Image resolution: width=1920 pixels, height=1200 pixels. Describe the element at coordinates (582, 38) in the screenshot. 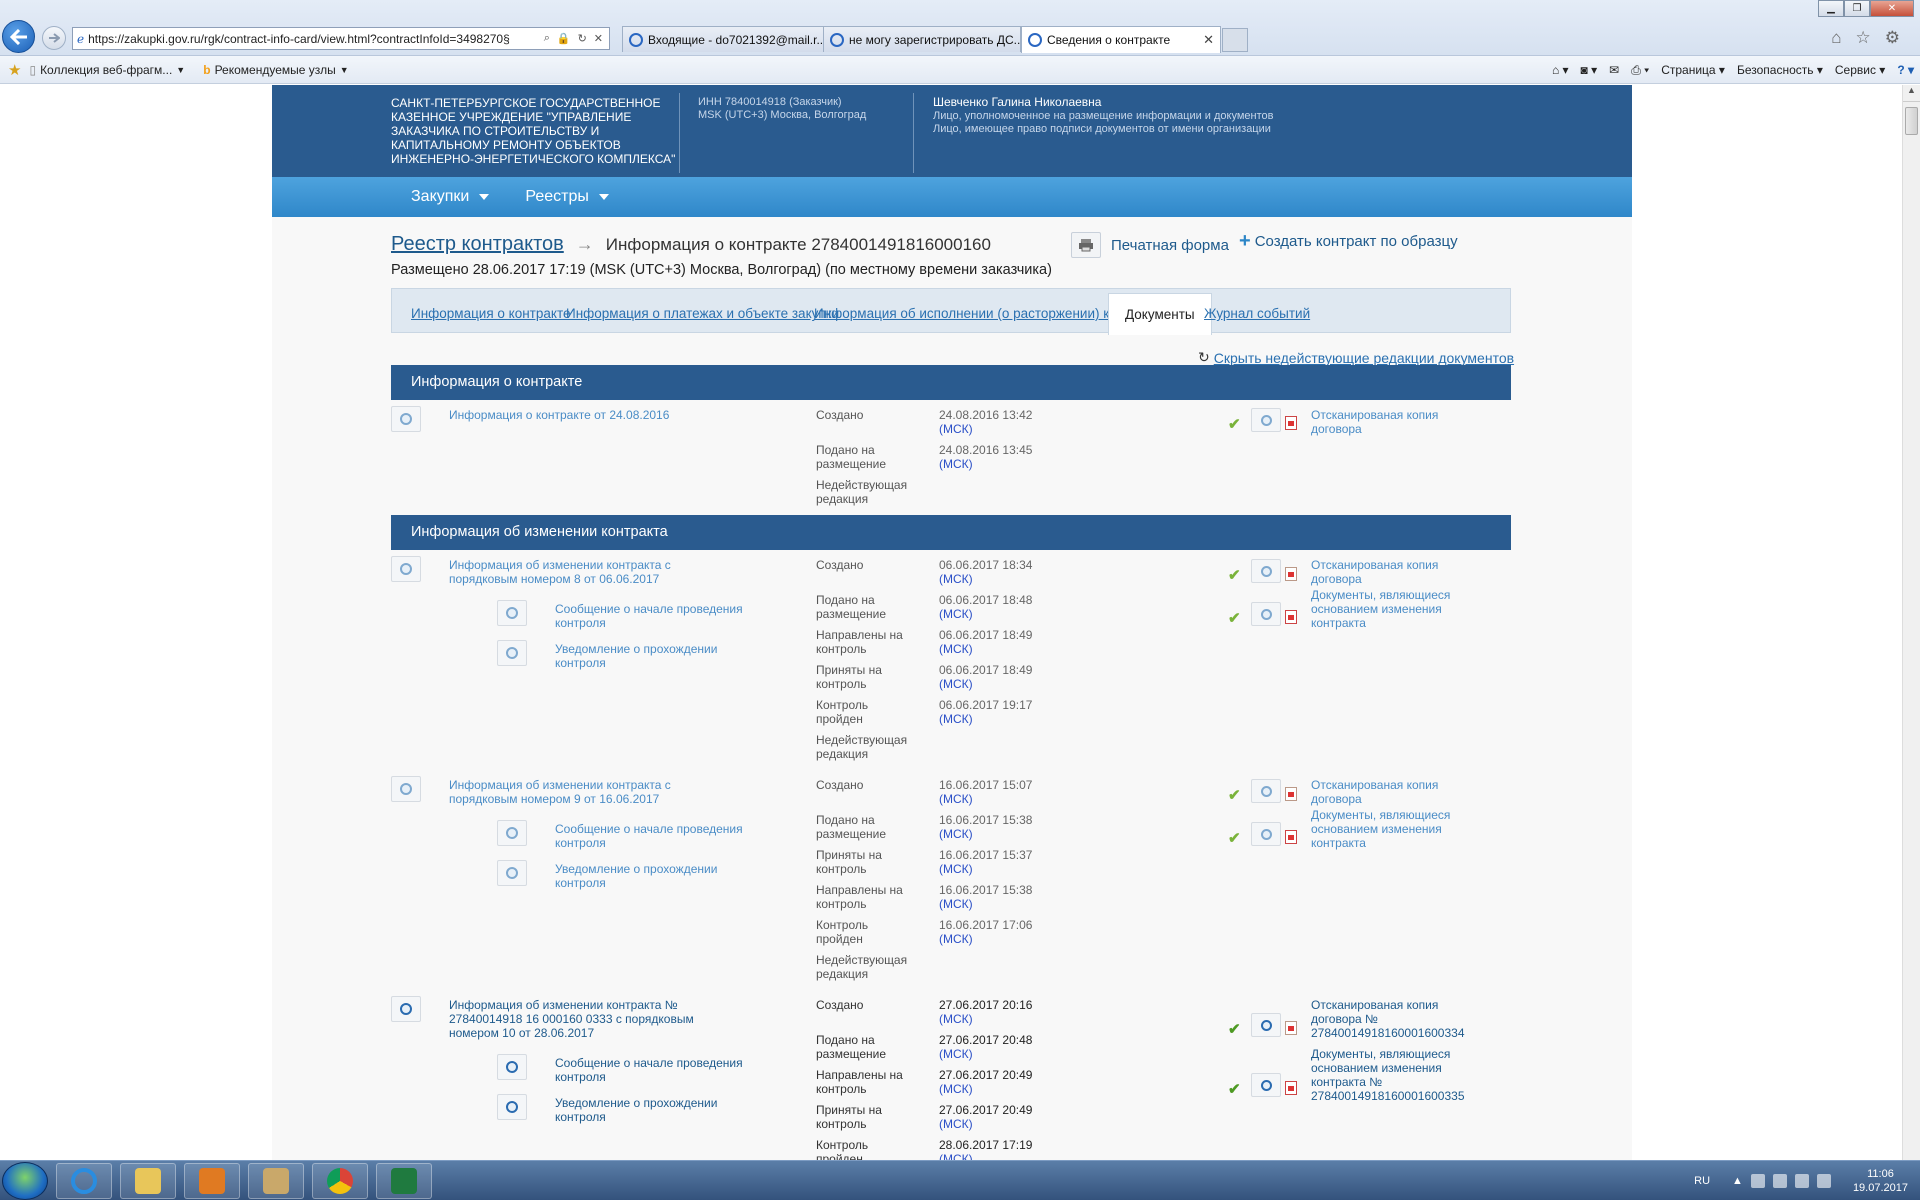

I see `refresh-icon: ↻` at that location.